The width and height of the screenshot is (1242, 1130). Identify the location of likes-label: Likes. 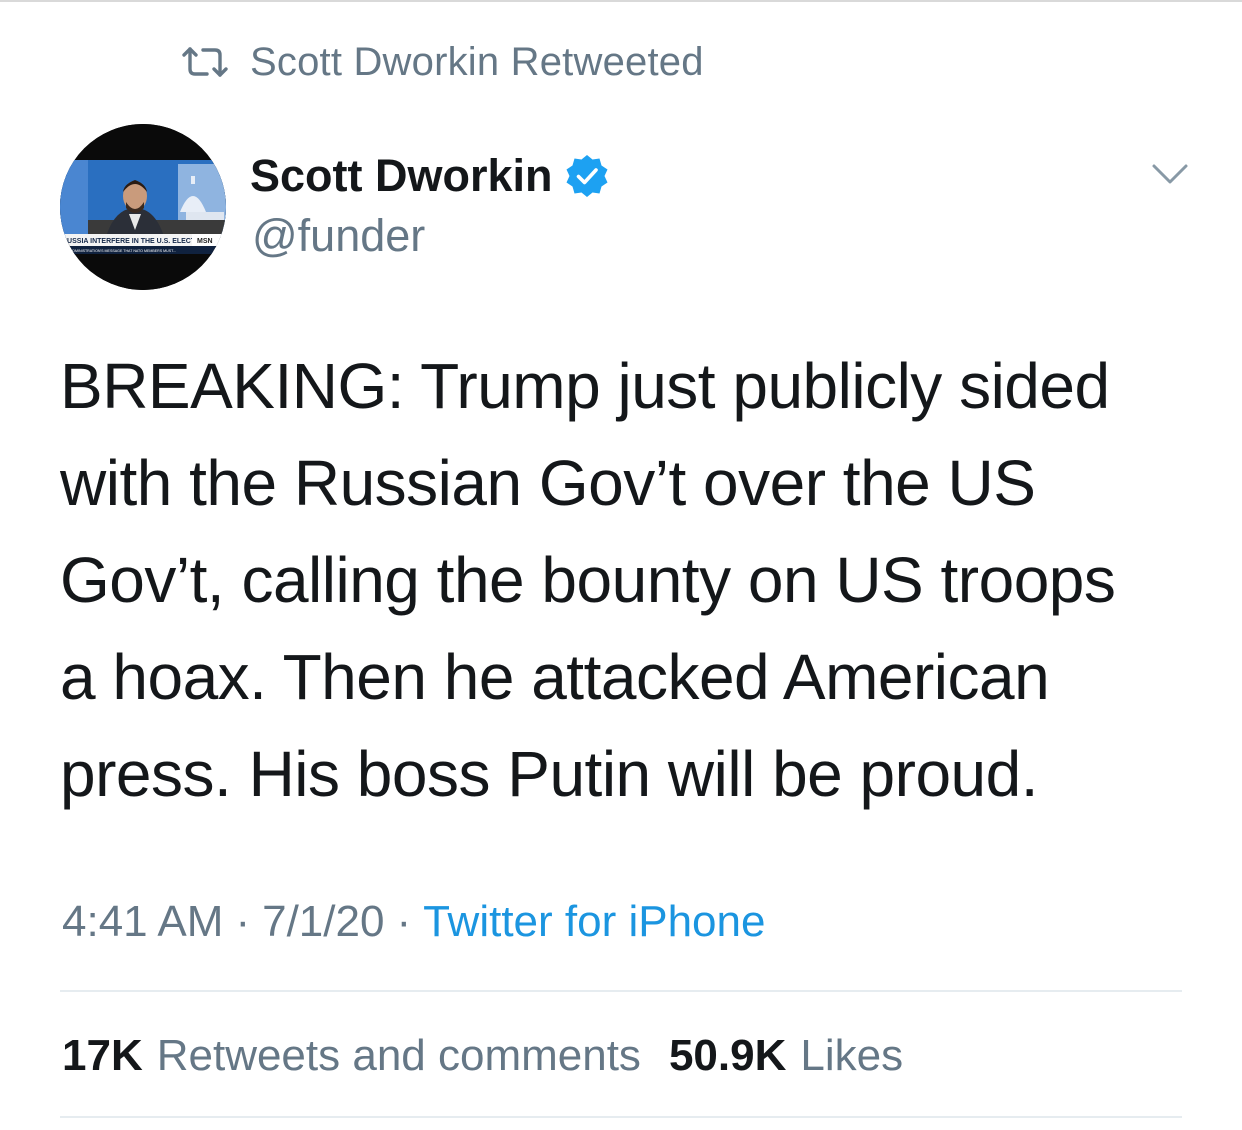
(852, 1055).